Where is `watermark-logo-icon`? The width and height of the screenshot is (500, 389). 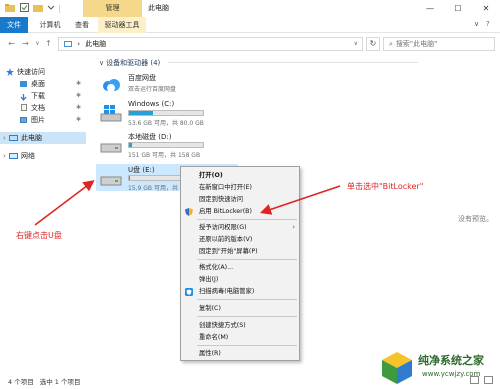
watermark-logo-icon is located at coordinates (397, 368).